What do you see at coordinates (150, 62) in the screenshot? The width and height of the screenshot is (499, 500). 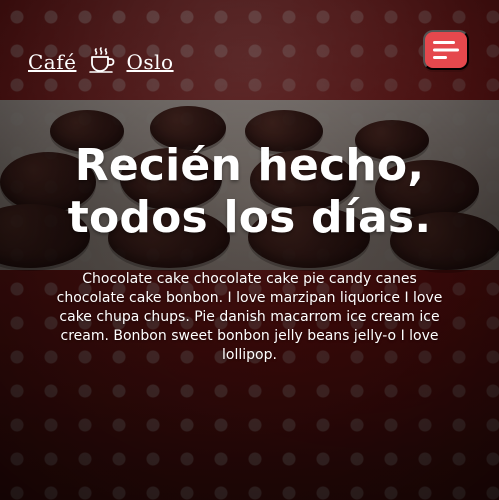 I see `brand-name-right: Oslo` at bounding box center [150, 62].